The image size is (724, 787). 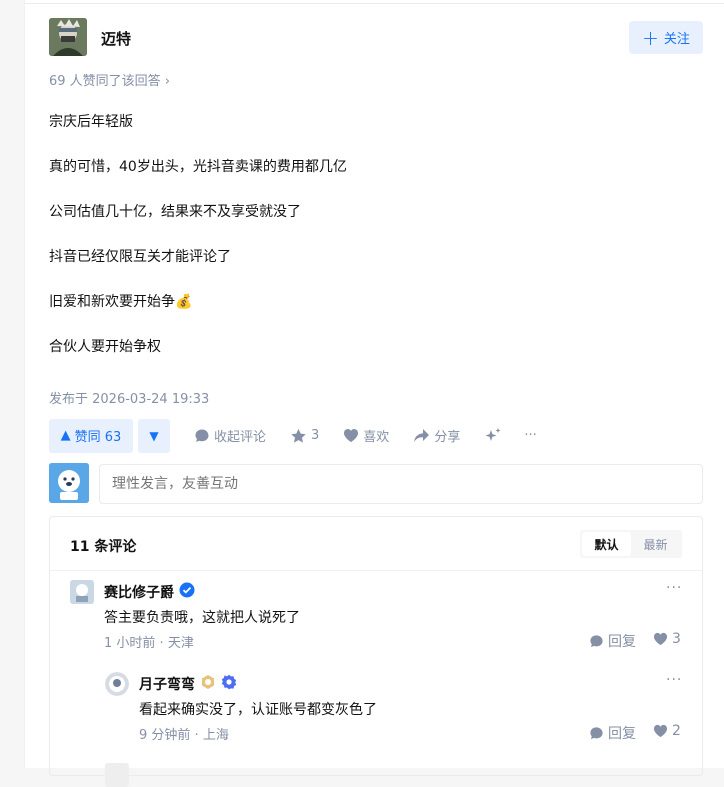 I want to click on collect-button: 3, so click(x=304, y=436).